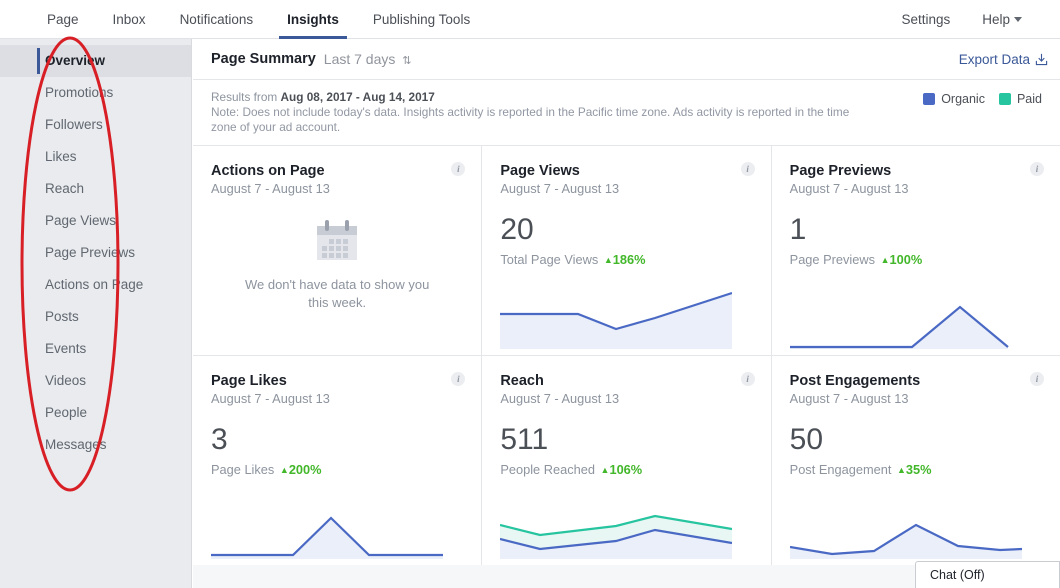 The width and height of the screenshot is (1060, 588). What do you see at coordinates (95, 317) in the screenshot?
I see `sidebar-item-posts: Posts` at bounding box center [95, 317].